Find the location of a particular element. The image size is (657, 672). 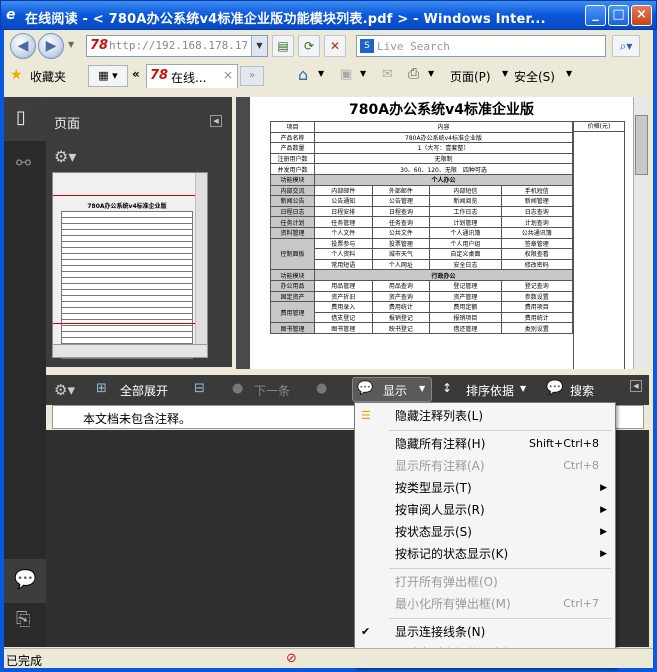

address-input: http://192.168.178.175/ is located at coordinates (178, 45).